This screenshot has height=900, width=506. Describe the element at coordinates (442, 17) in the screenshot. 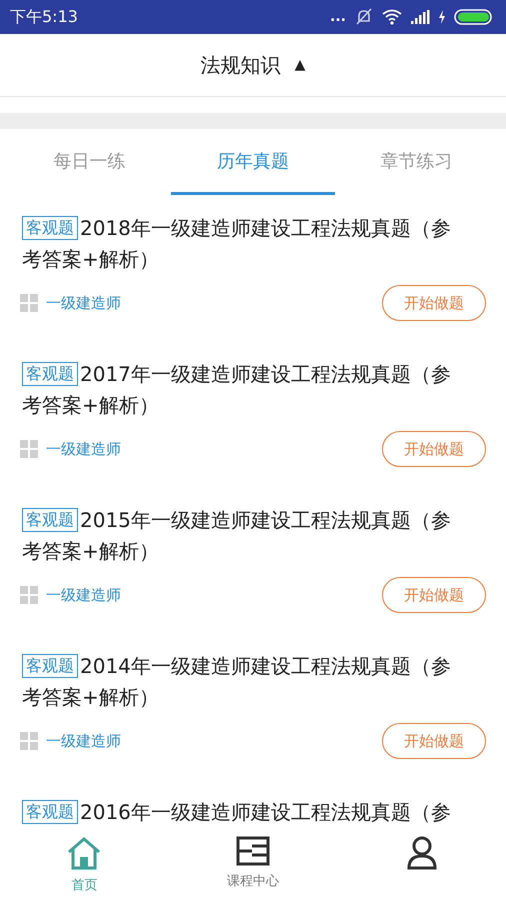

I see `charging-icon` at that location.